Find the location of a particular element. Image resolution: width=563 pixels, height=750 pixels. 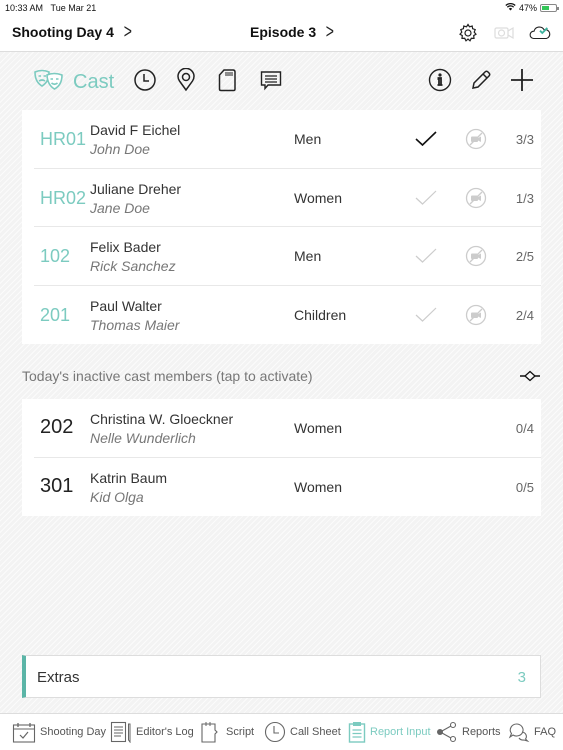

role-name: Thomas Maier is located at coordinates (135, 324).